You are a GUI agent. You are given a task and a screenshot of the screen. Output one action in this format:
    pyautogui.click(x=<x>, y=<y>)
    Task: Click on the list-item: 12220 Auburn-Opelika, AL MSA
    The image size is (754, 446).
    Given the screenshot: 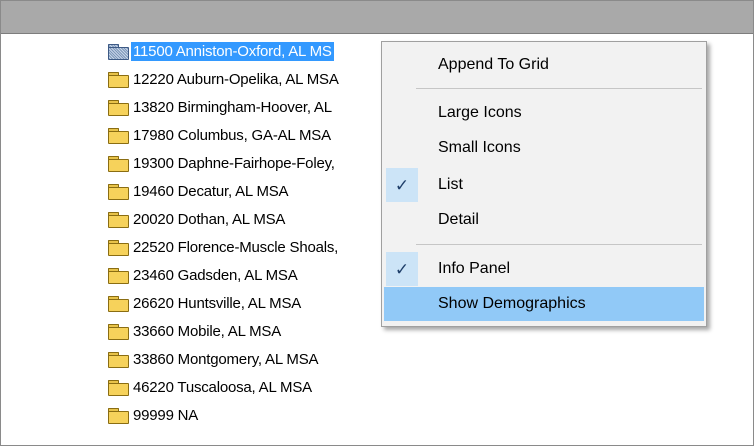 What is the action you would take?
    pyautogui.click(x=252, y=79)
    